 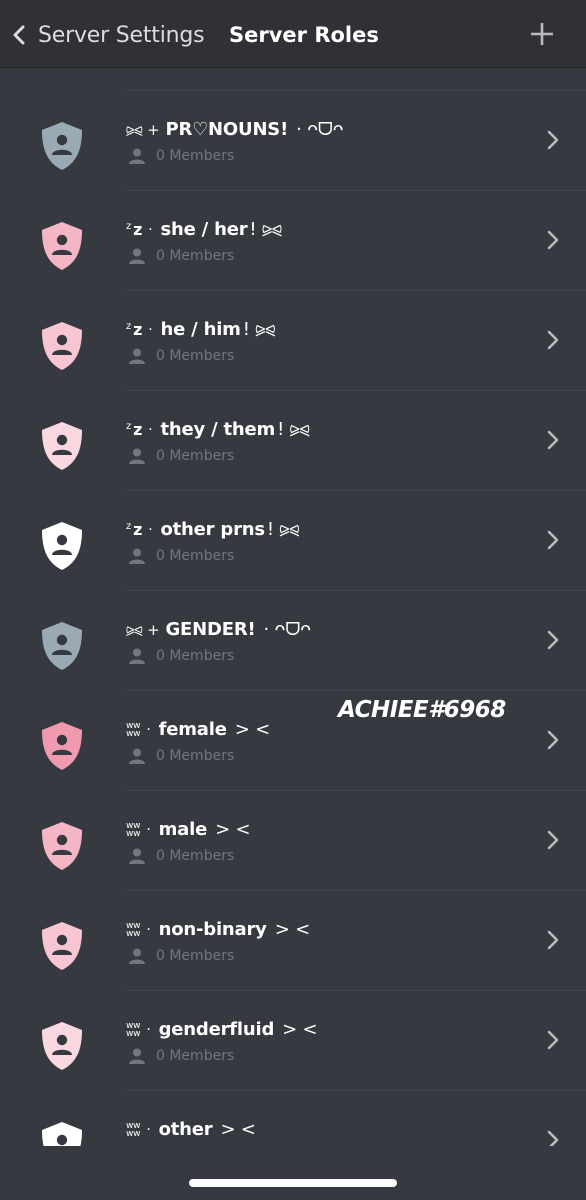 What do you see at coordinates (210, 629) in the screenshot?
I see `role-label: GENDER!` at bounding box center [210, 629].